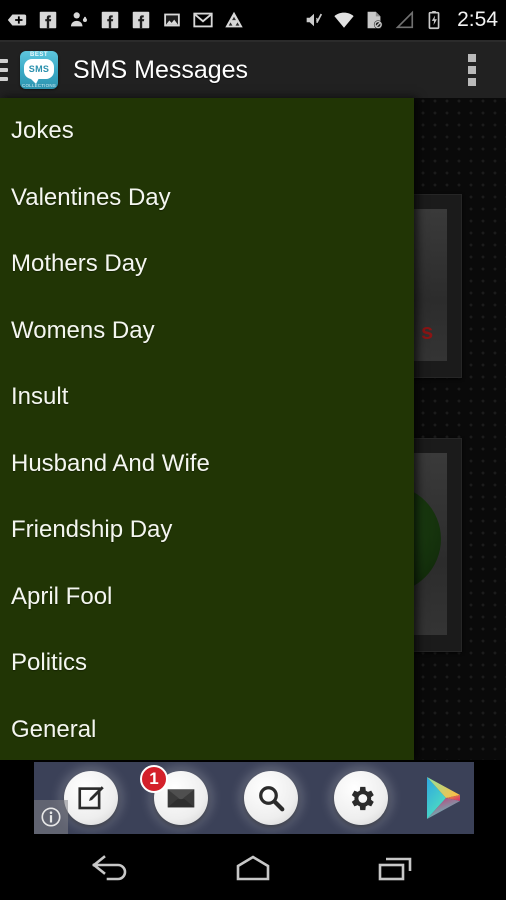 The width and height of the screenshot is (506, 900). Describe the element at coordinates (174, 795) in the screenshot. I see `mail-button-wrapper: 1` at that location.